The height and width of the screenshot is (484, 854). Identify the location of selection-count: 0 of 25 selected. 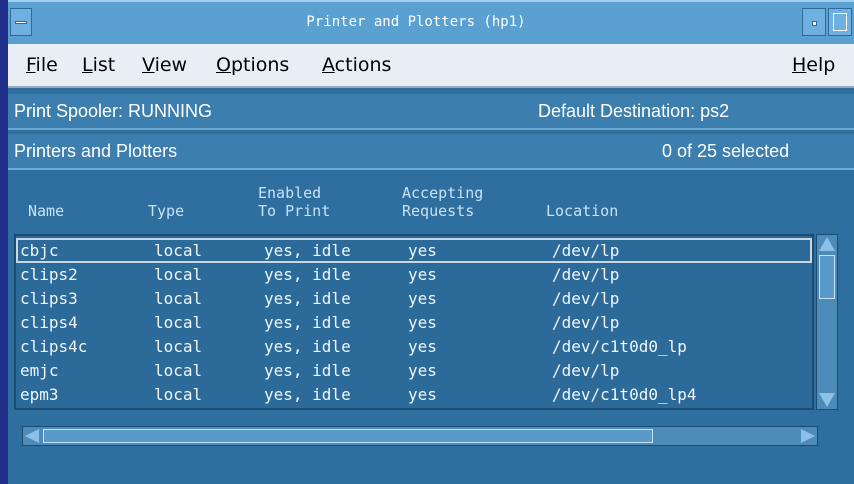
(726, 151).